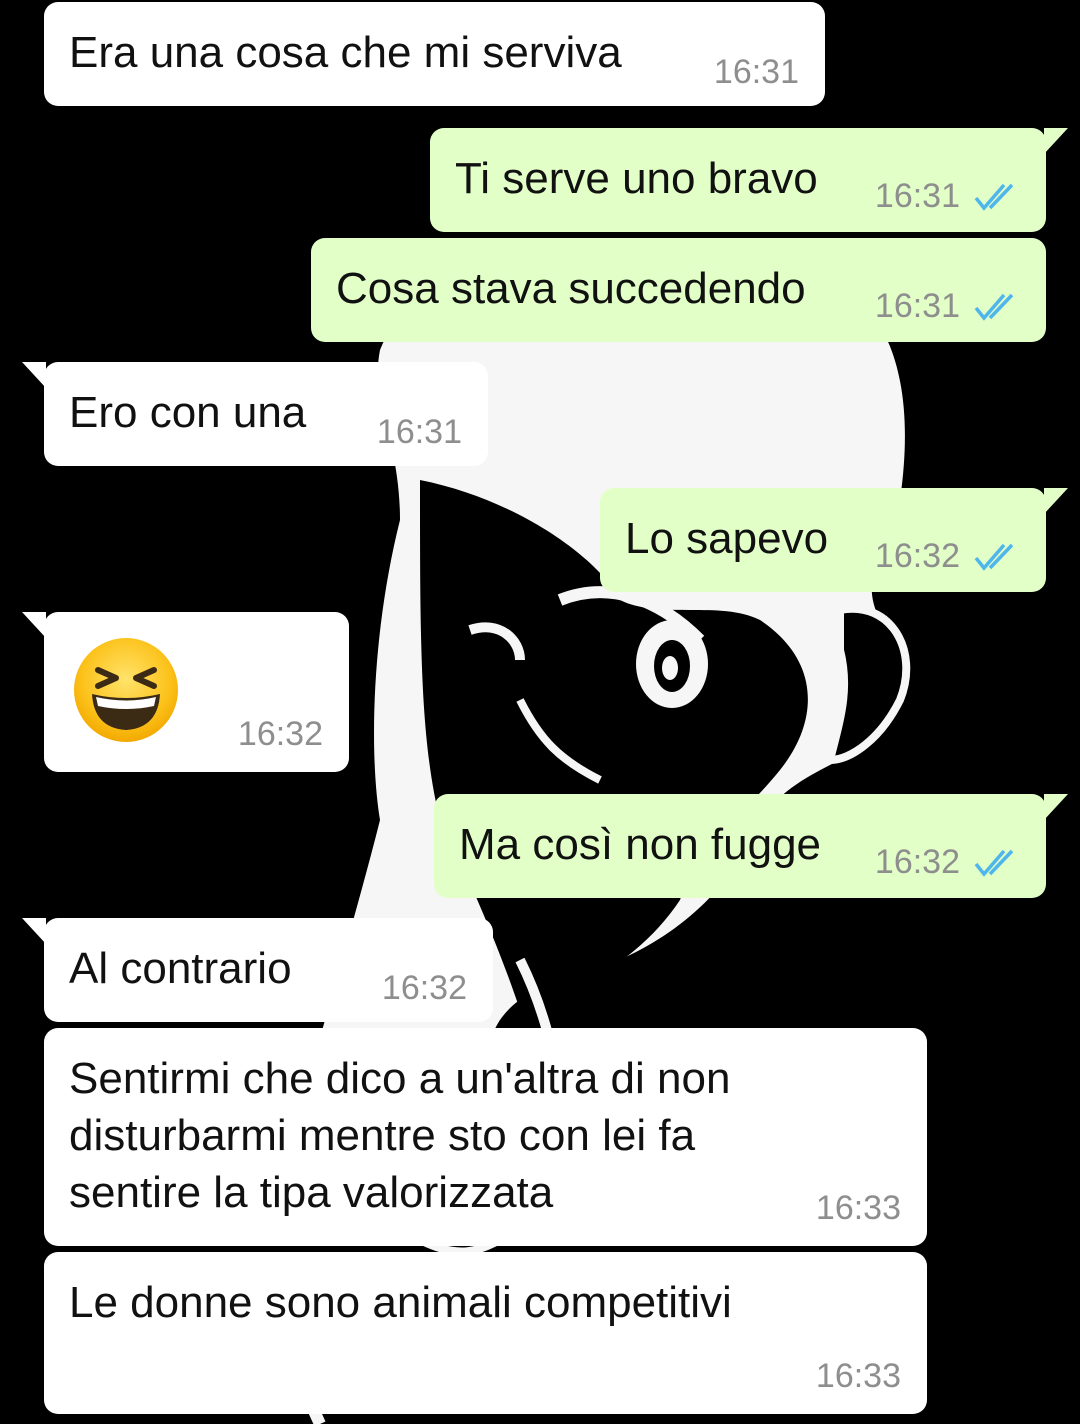  What do you see at coordinates (636, 178) in the screenshot?
I see `message-text: Ti serve uno bravo` at bounding box center [636, 178].